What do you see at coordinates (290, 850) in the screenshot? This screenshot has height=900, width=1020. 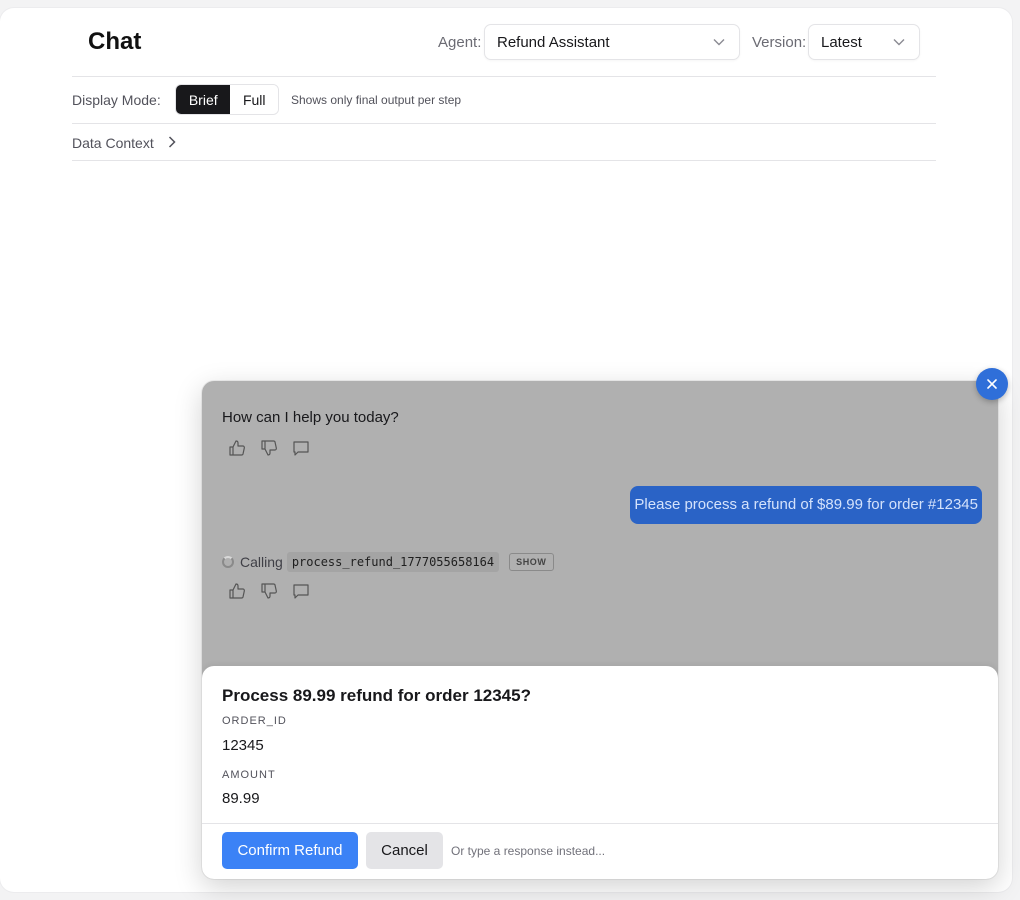 I see `confirm-refund-button: Confirm Refund` at bounding box center [290, 850].